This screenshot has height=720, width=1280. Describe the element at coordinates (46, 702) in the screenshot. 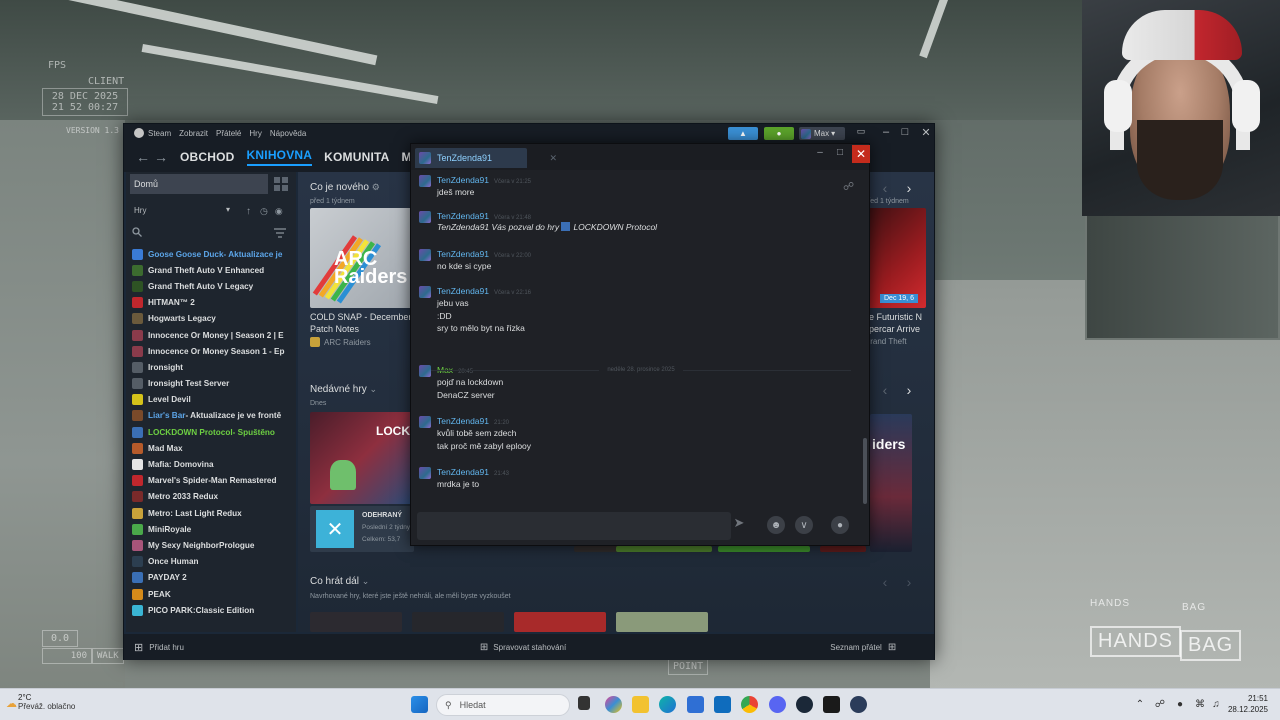

I see `weather-widget: 2°C Převáž. oblačno` at that location.